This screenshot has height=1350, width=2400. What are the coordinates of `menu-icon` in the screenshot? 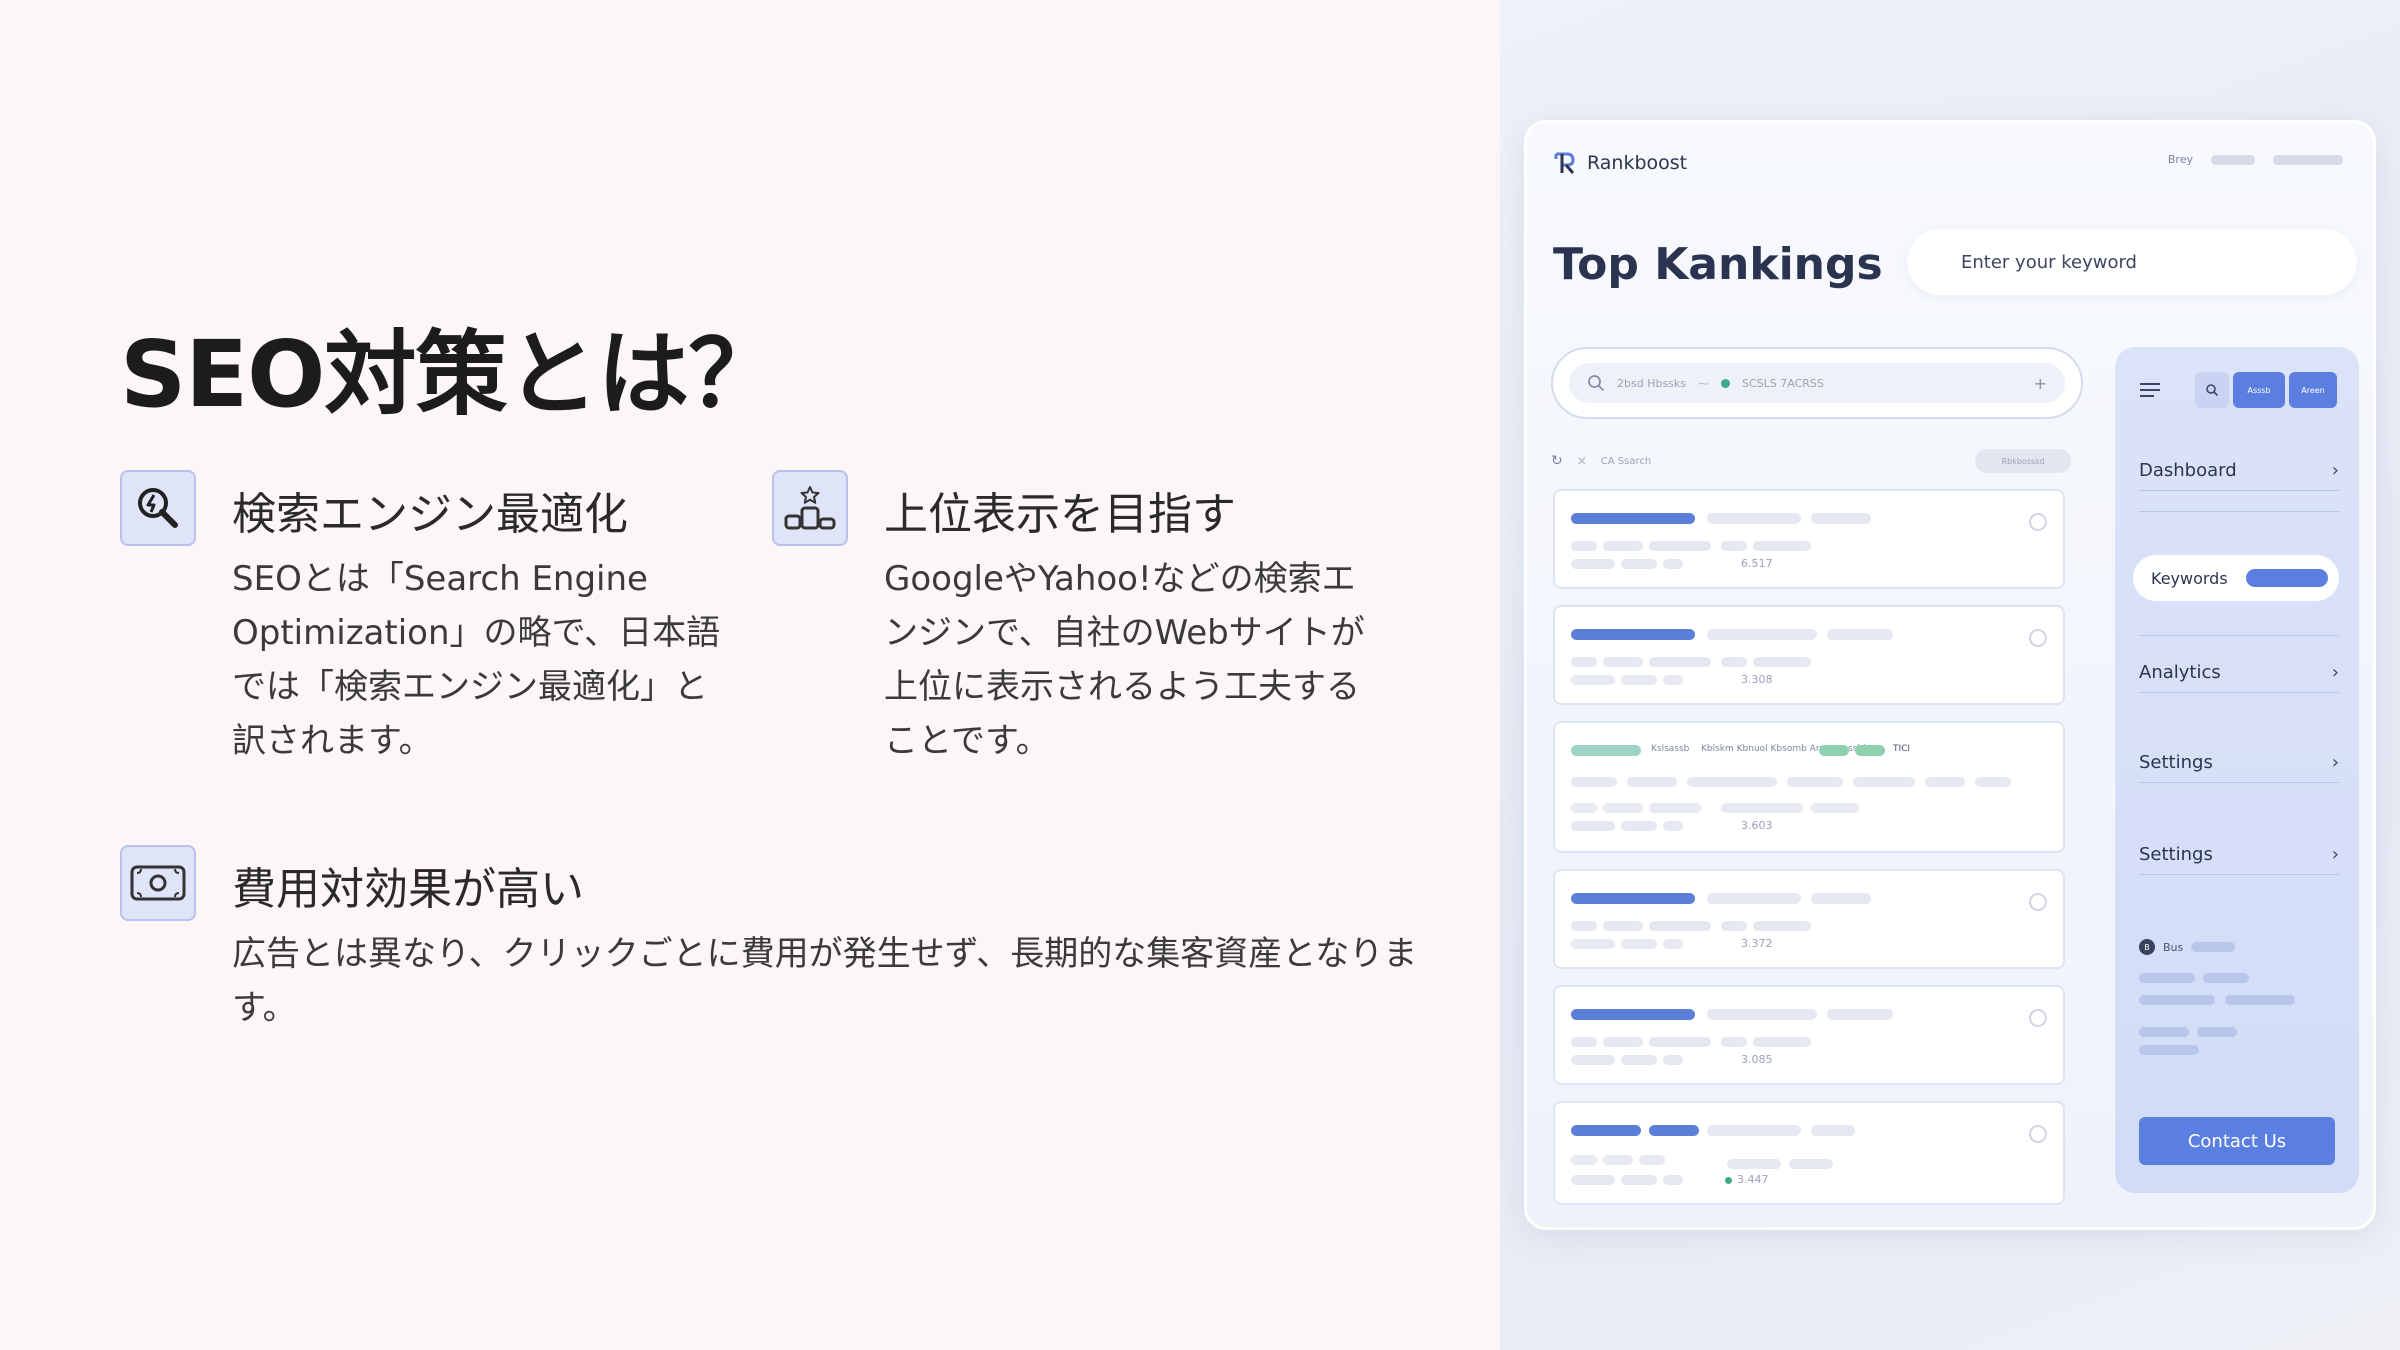 It's located at (2159, 390).